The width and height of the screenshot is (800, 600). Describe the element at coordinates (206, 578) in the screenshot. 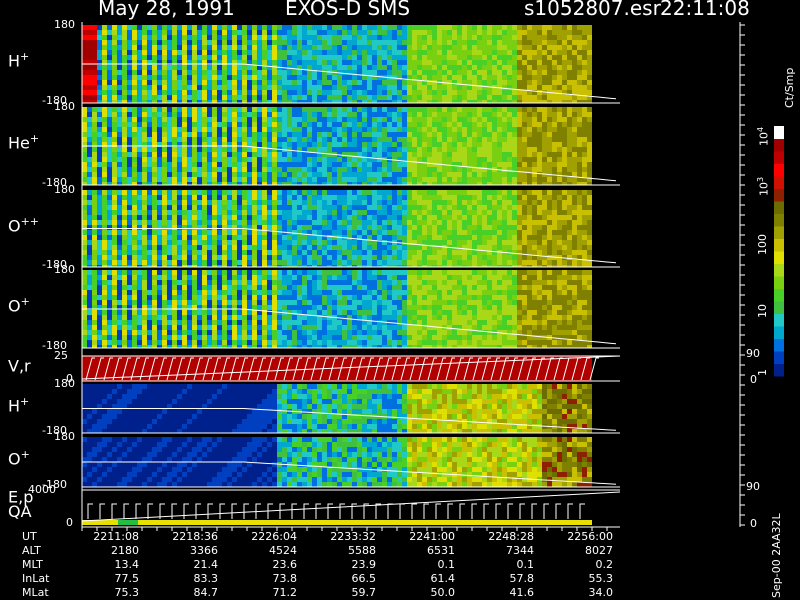

I see `ephemeris-value: 83.3` at that location.